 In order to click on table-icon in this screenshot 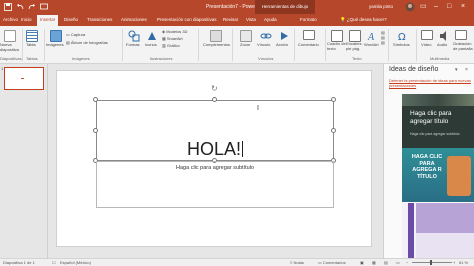, I will do `click(32, 36)`.